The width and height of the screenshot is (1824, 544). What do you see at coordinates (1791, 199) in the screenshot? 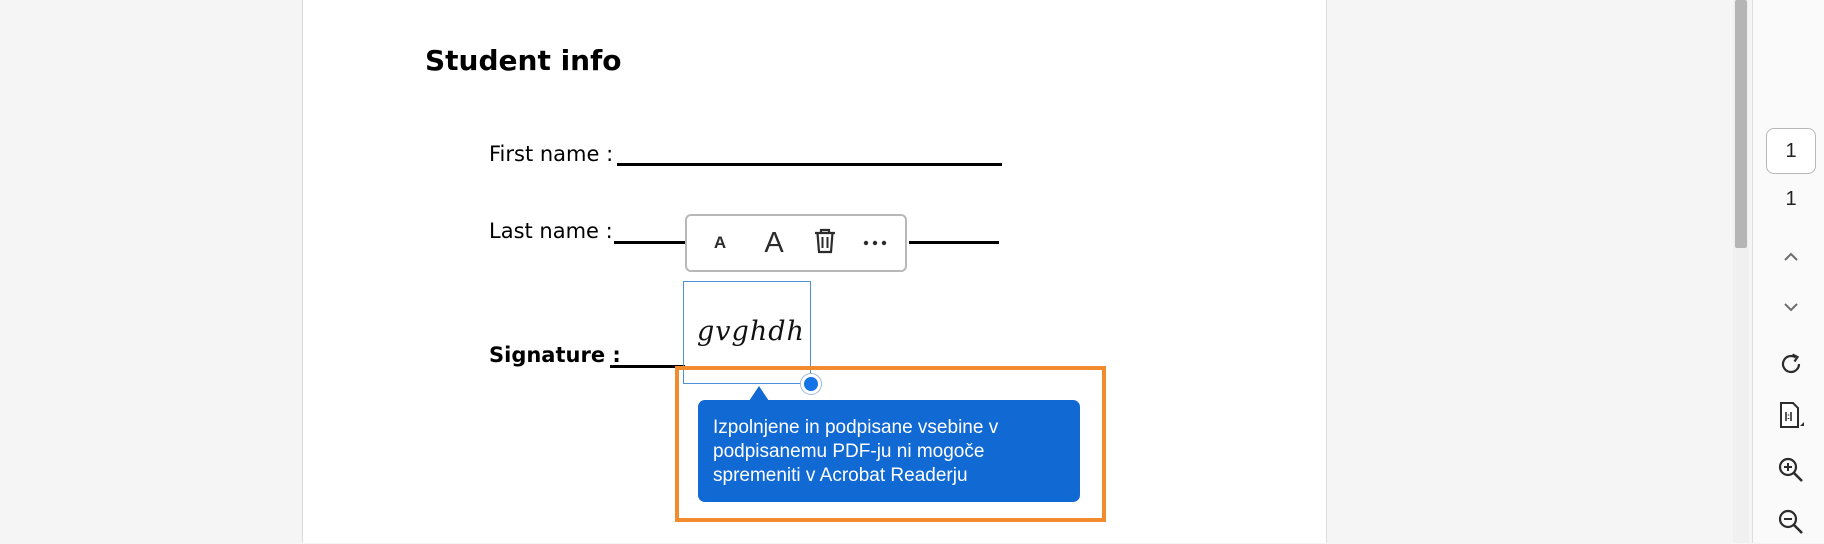
I see `total-pages: 1` at bounding box center [1791, 199].